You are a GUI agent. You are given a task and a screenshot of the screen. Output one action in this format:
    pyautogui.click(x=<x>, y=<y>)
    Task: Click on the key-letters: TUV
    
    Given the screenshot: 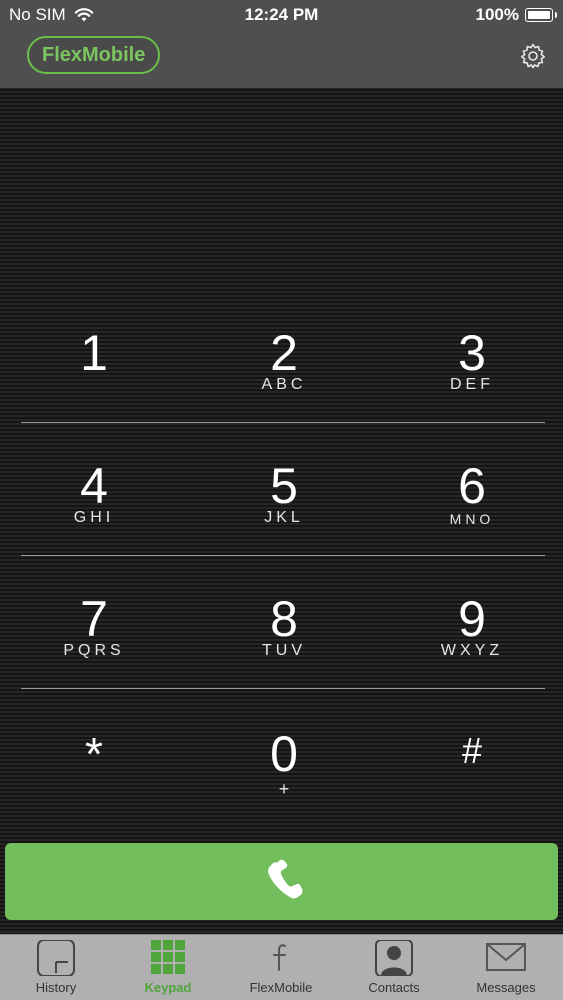 What is the action you would take?
    pyautogui.click(x=284, y=650)
    